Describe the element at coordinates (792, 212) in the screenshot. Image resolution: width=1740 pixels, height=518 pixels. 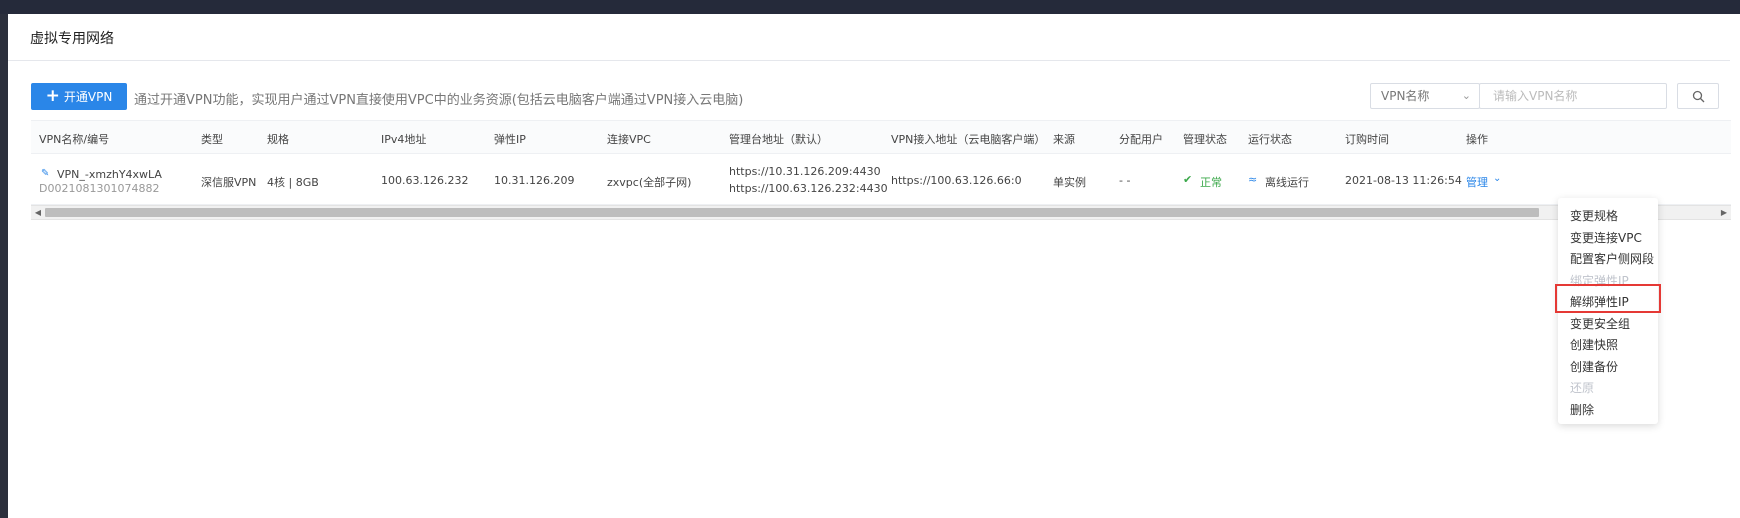
I see `scrollbar-thumb` at that location.